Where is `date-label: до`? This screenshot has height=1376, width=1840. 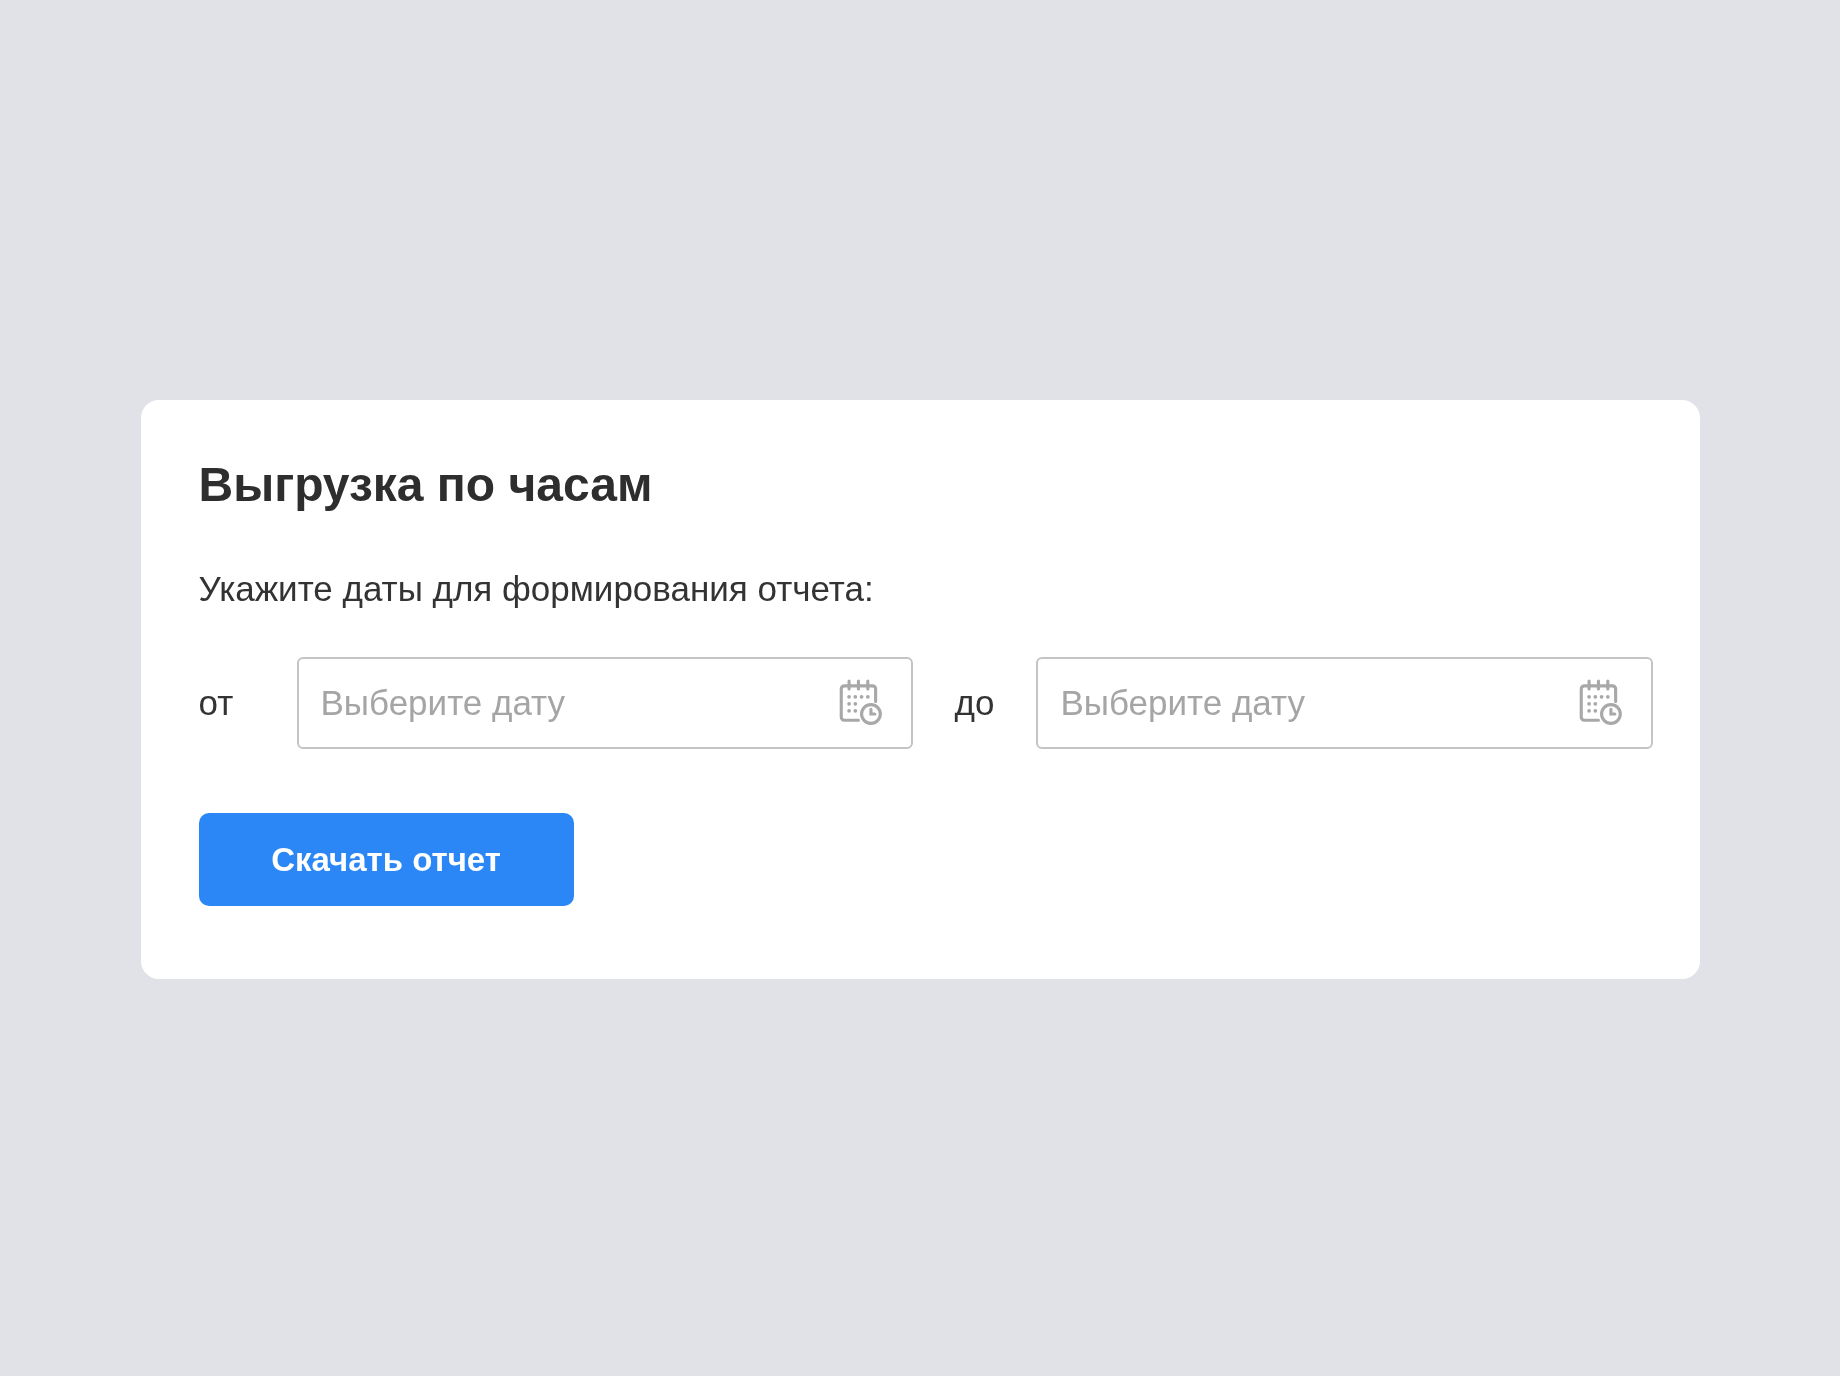 date-label: до is located at coordinates (974, 703).